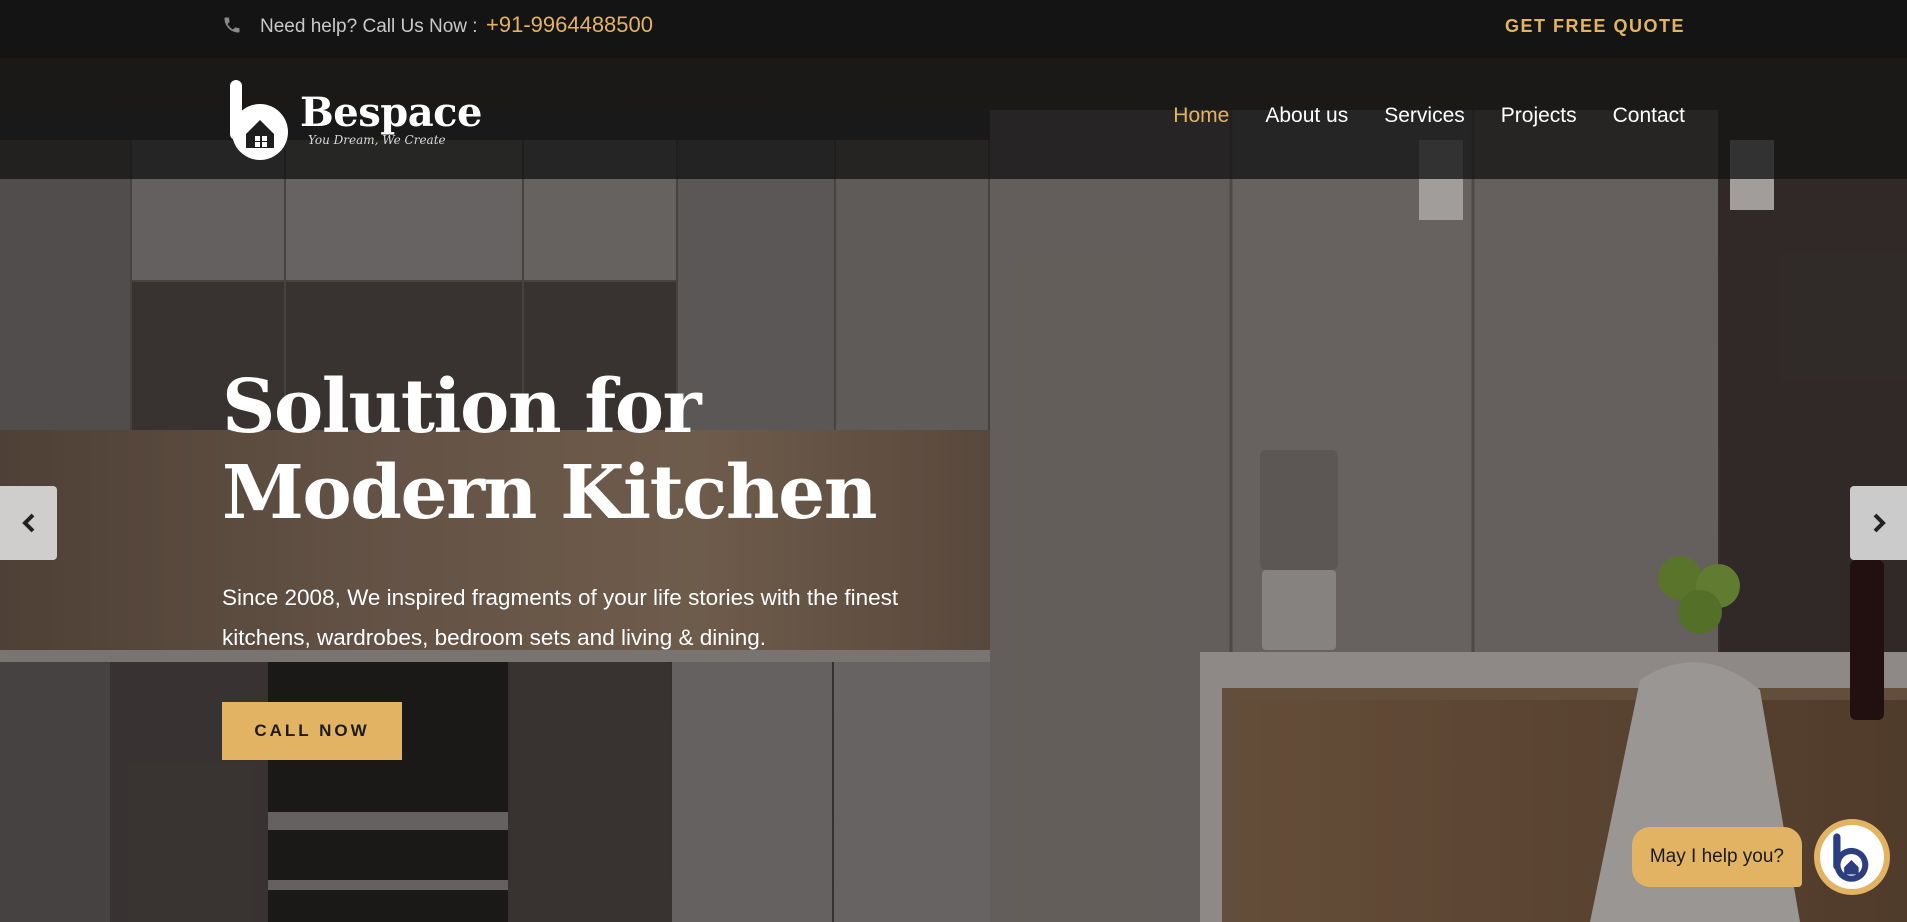 The height and width of the screenshot is (922, 1907). I want to click on help-contact: Need help? Call Us Now : +91-9964488500, so click(437, 25).